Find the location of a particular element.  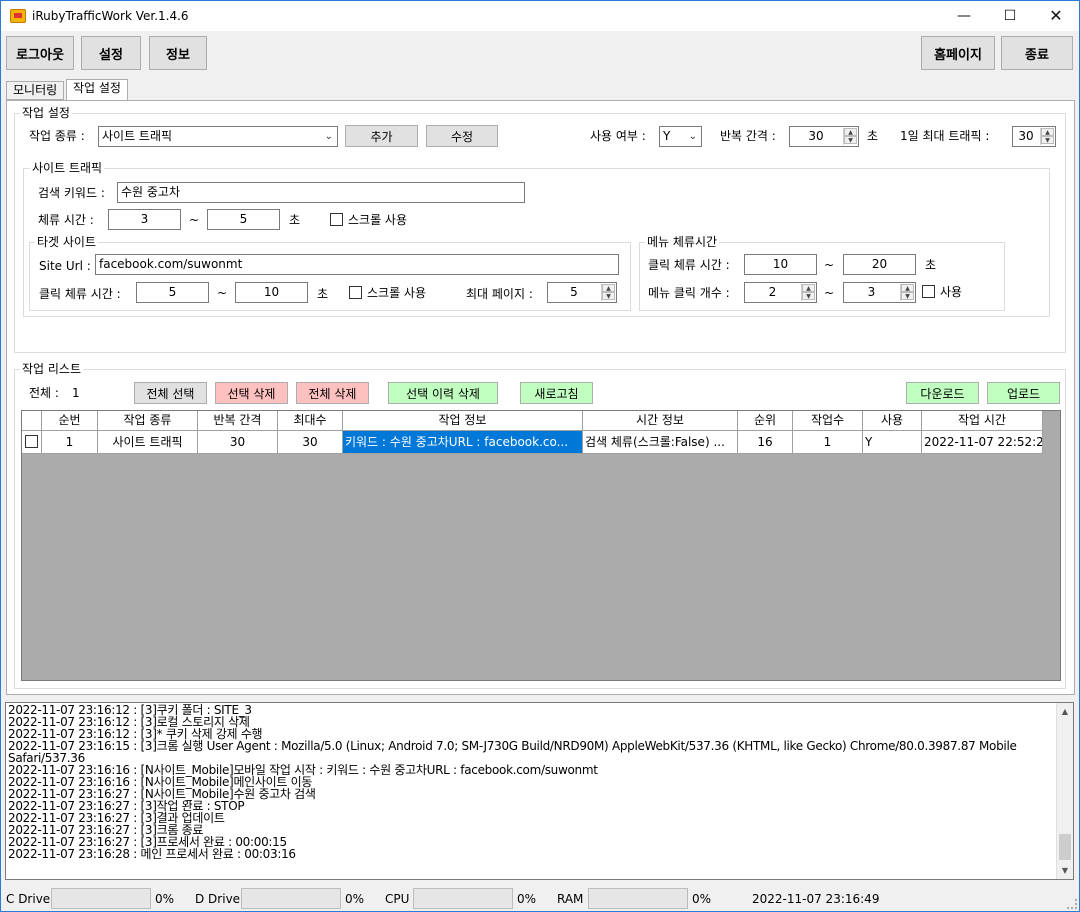

target-scroll-checkbox is located at coordinates (355, 292).